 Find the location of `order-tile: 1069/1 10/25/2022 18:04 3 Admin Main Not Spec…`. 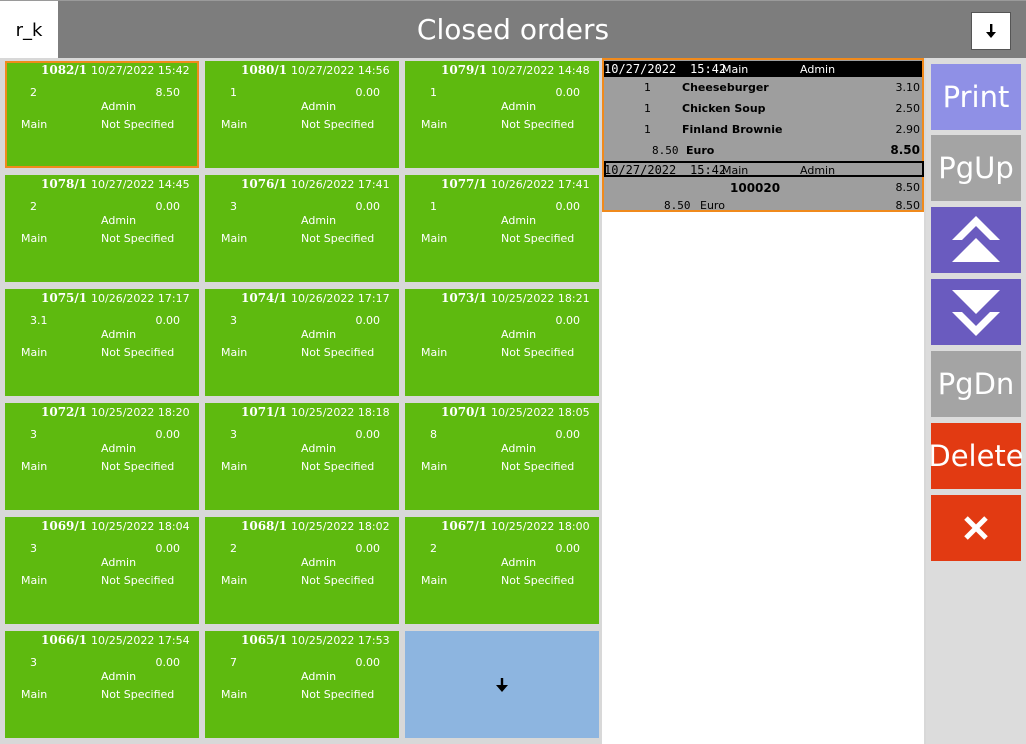

order-tile: 1069/1 10/25/2022 18:04 3 Admin Main Not Spec… is located at coordinates (102, 570).